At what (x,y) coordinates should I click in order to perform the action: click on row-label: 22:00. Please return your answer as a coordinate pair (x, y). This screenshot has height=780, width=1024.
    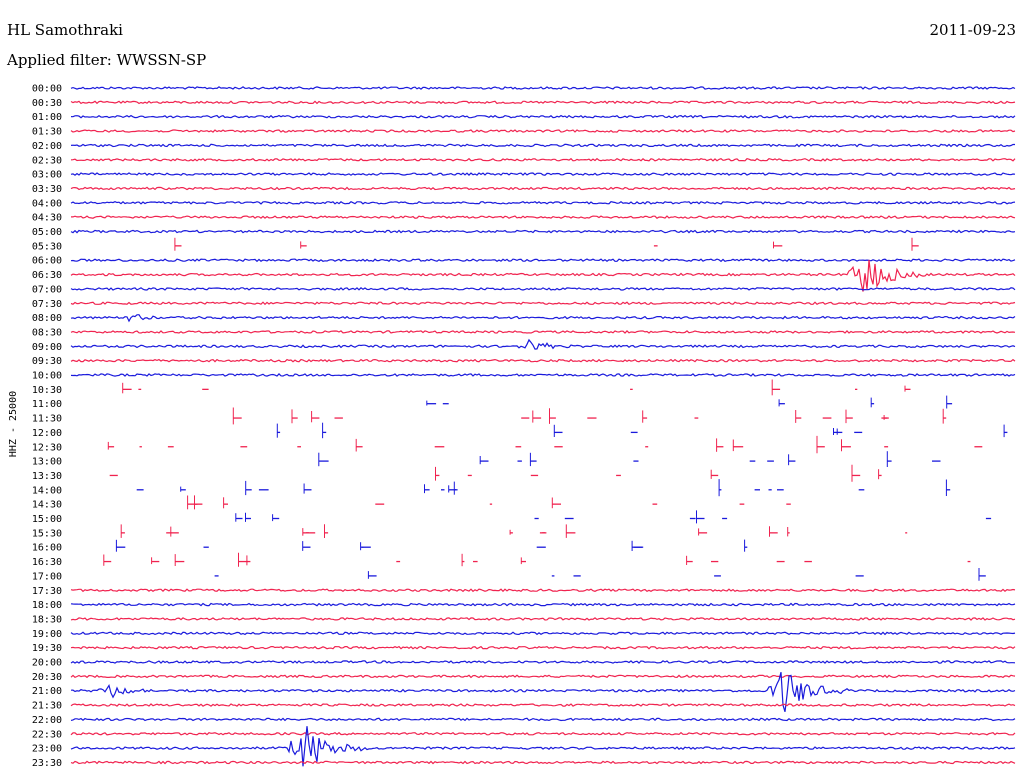
    Looking at the image, I should click on (47, 720).